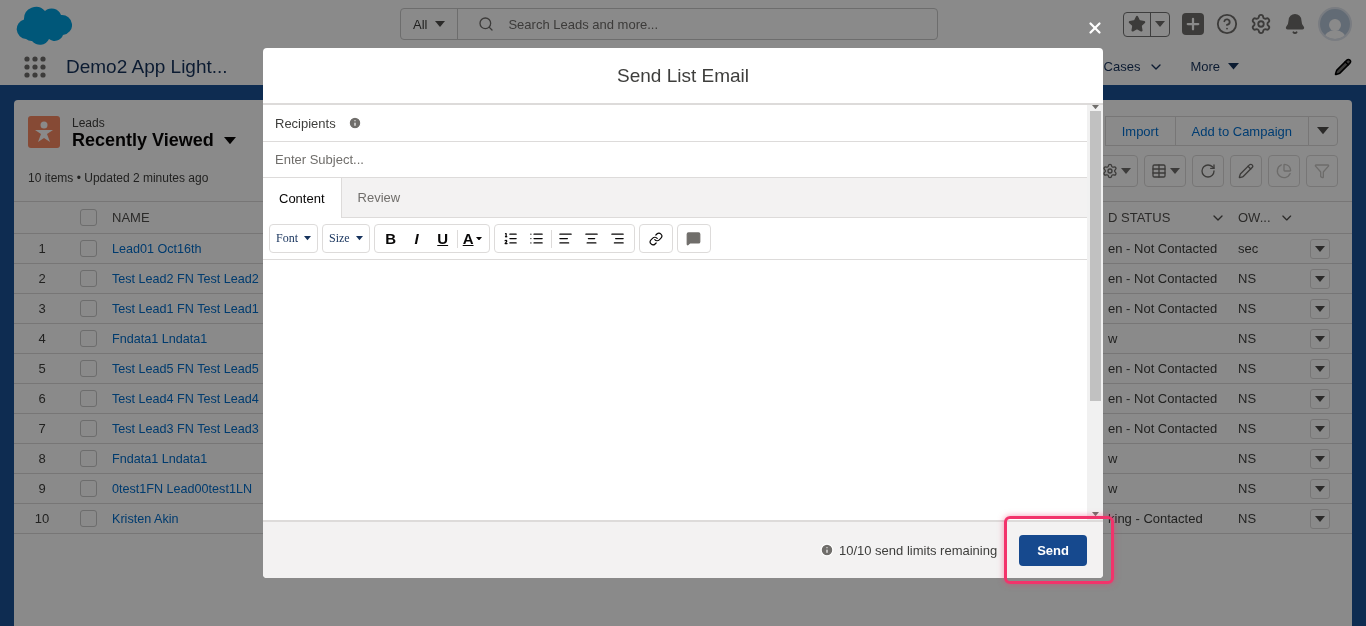  I want to click on format-dropdown: Size, so click(346, 238).